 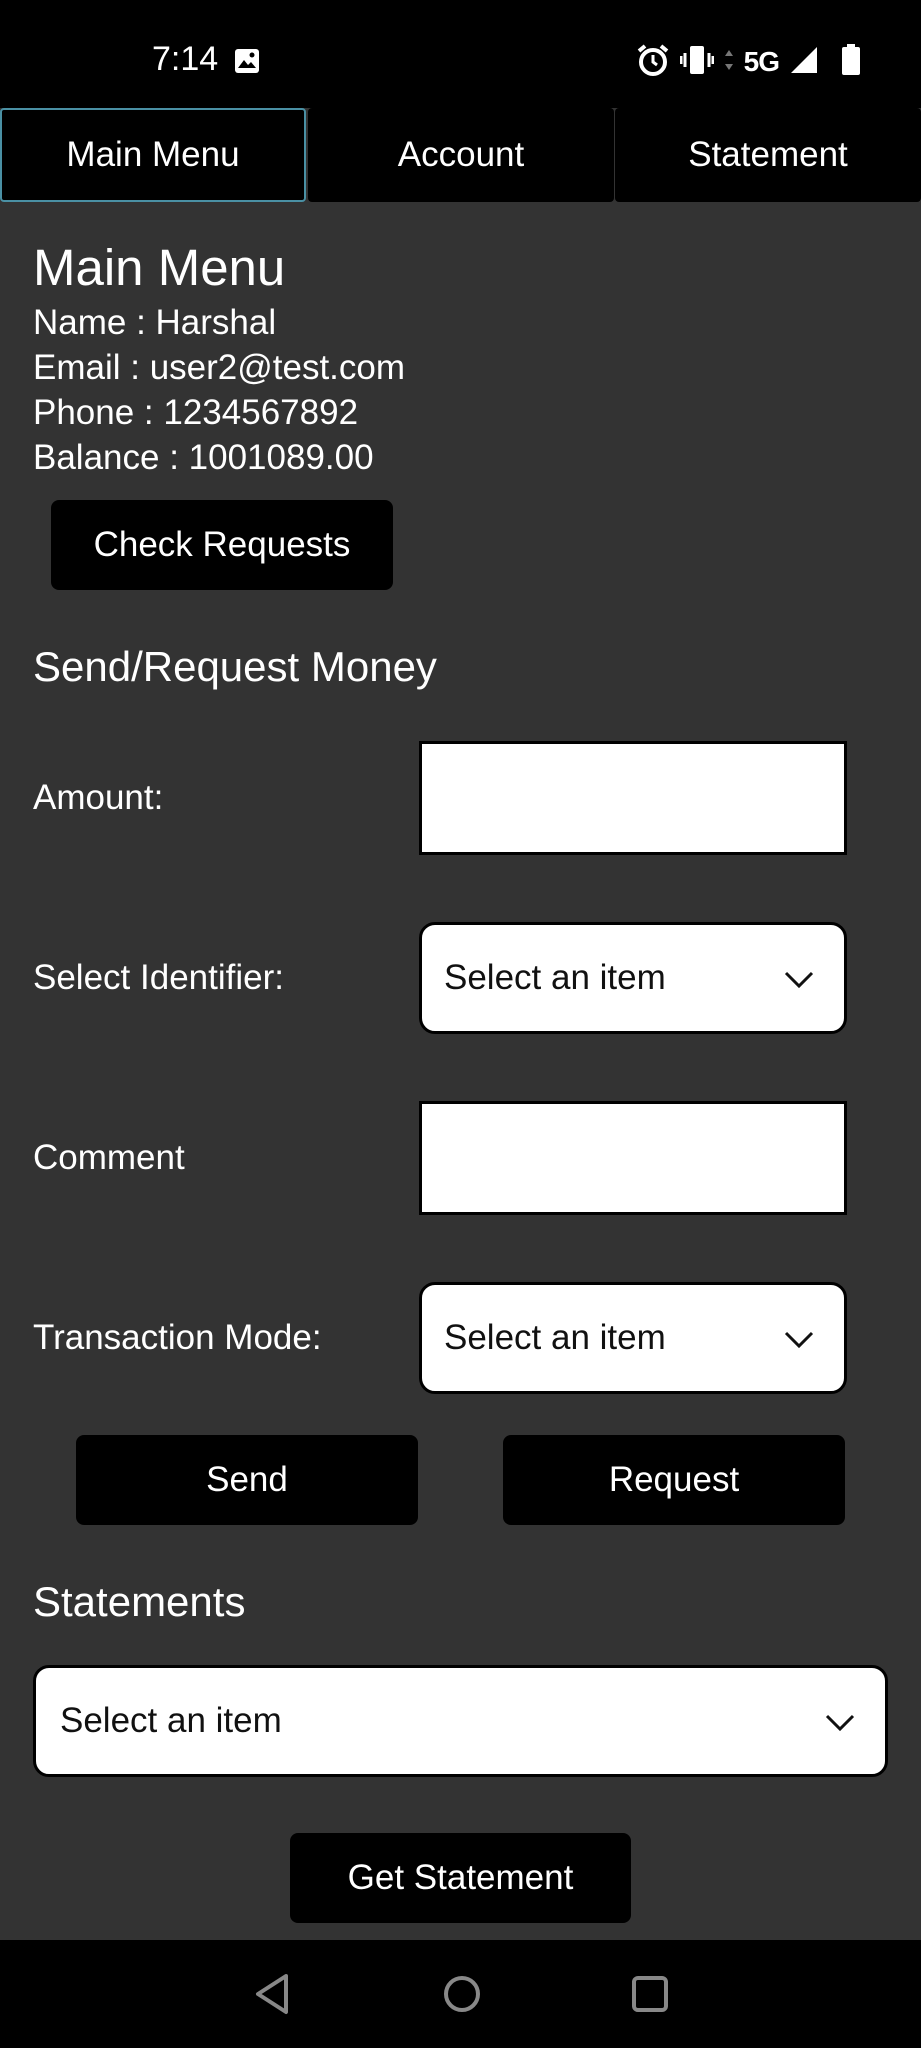 What do you see at coordinates (139, 1601) in the screenshot?
I see `statements-heading: Statements` at bounding box center [139, 1601].